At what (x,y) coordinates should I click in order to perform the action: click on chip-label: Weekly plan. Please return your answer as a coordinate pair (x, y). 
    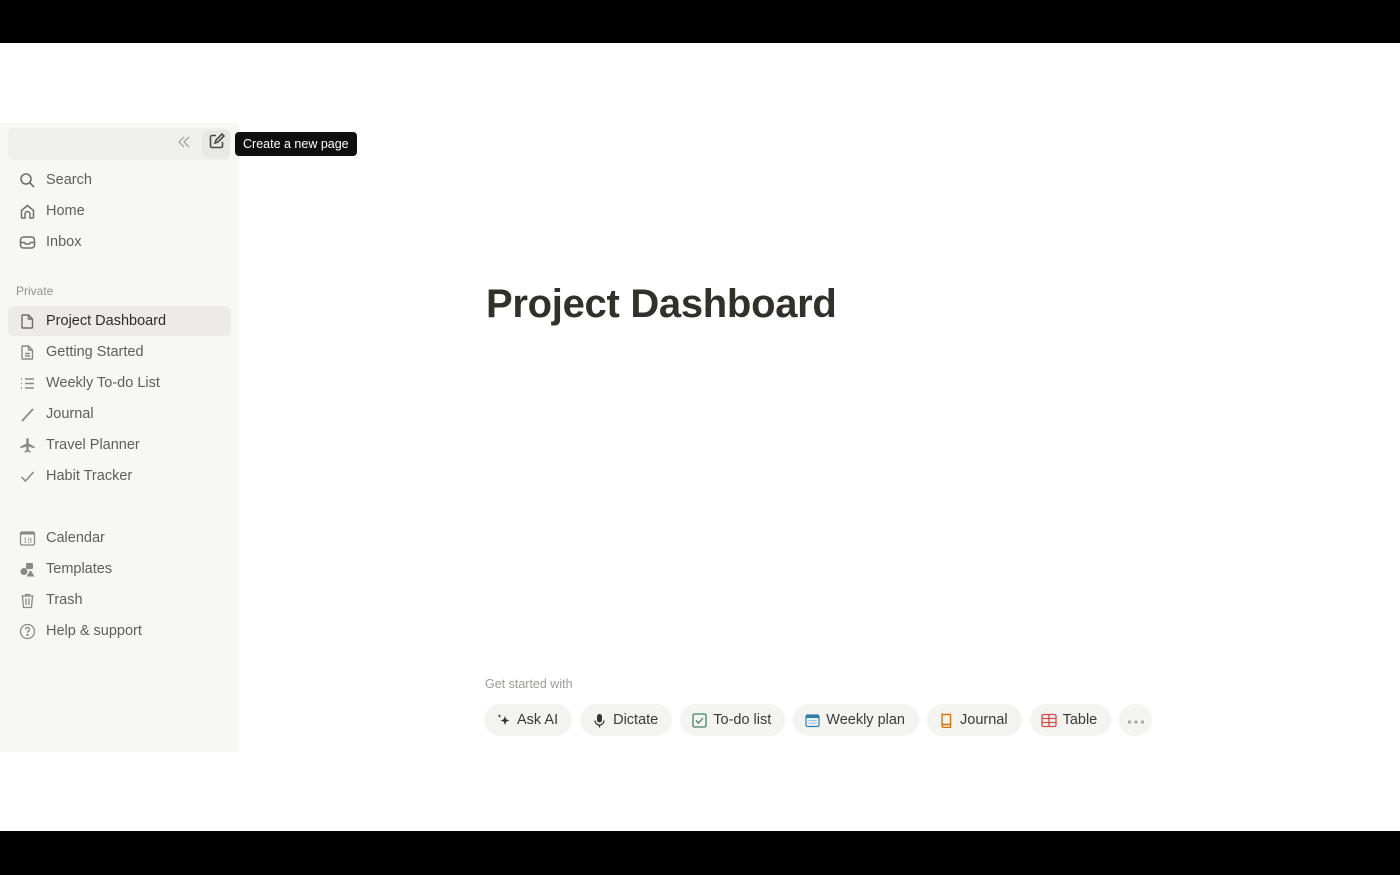
    Looking at the image, I should click on (865, 720).